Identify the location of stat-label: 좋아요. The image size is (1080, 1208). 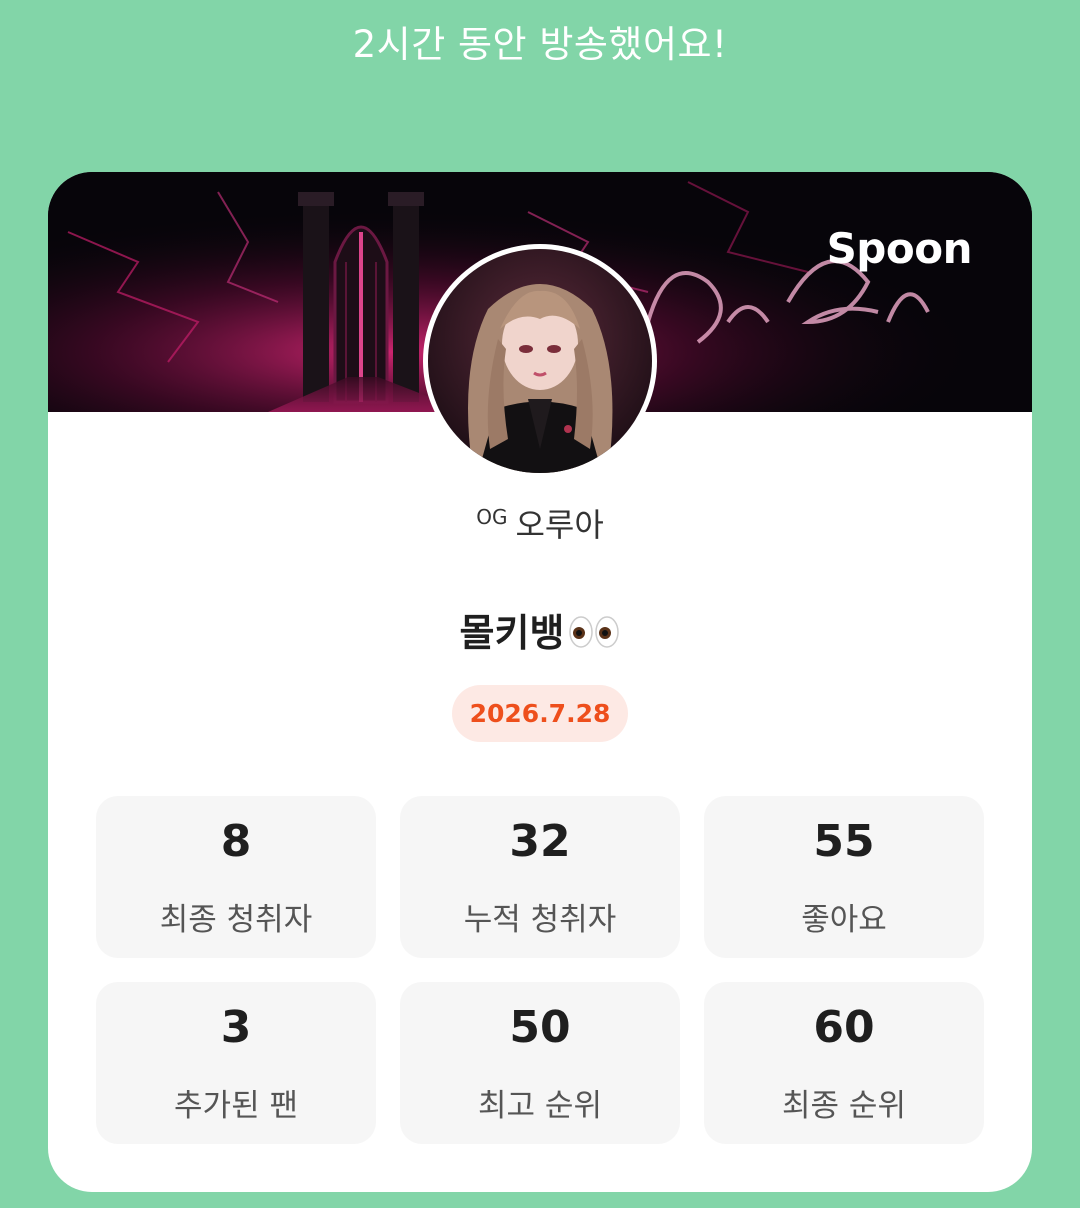
(844, 920).